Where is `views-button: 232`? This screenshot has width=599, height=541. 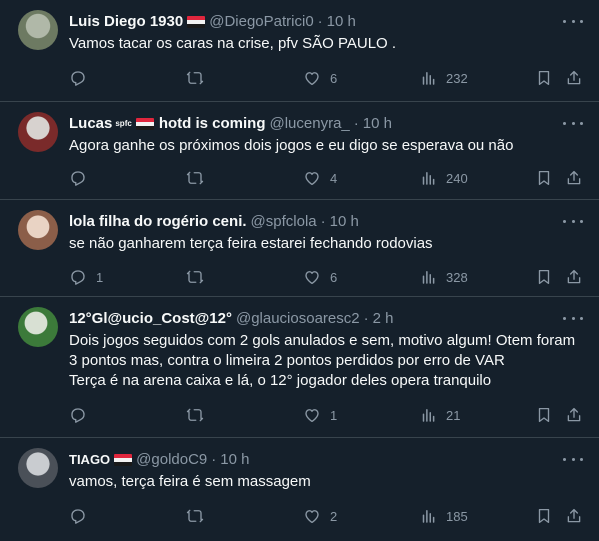
views-button: 232 is located at coordinates (443, 78).